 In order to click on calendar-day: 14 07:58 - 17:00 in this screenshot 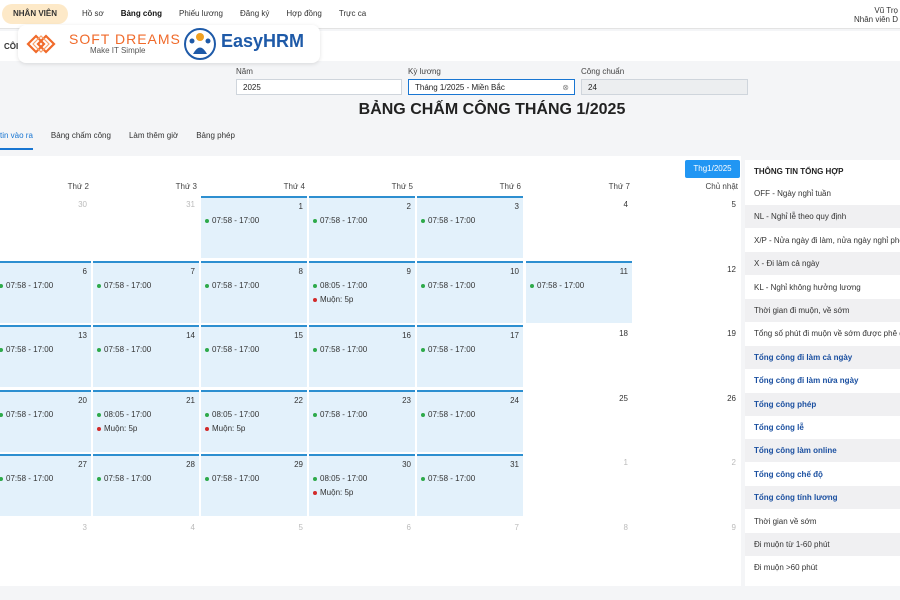, I will do `click(146, 356)`.